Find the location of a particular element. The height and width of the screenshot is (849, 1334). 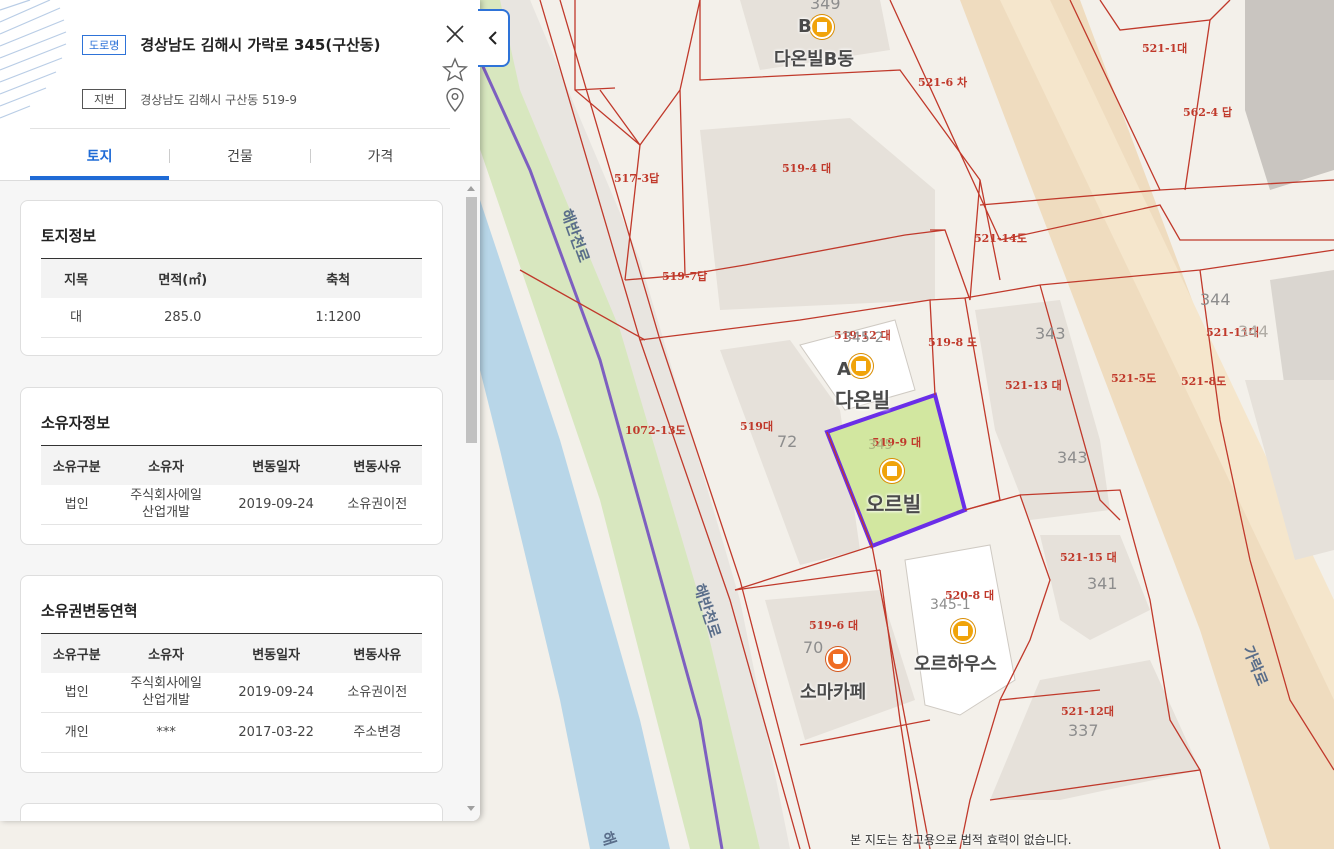

building-number: 345-1 is located at coordinates (950, 605).